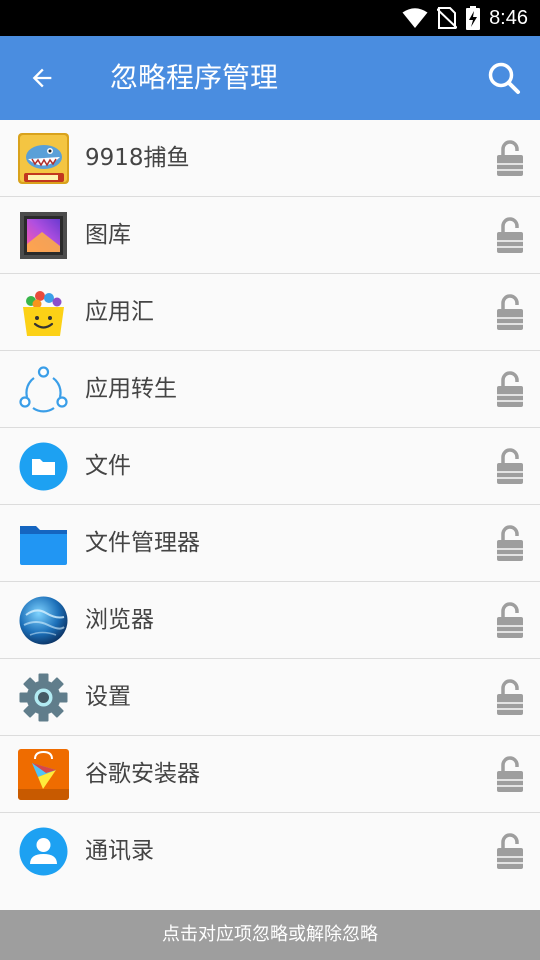  What do you see at coordinates (43, 851) in the screenshot?
I see `contacts-icon` at bounding box center [43, 851].